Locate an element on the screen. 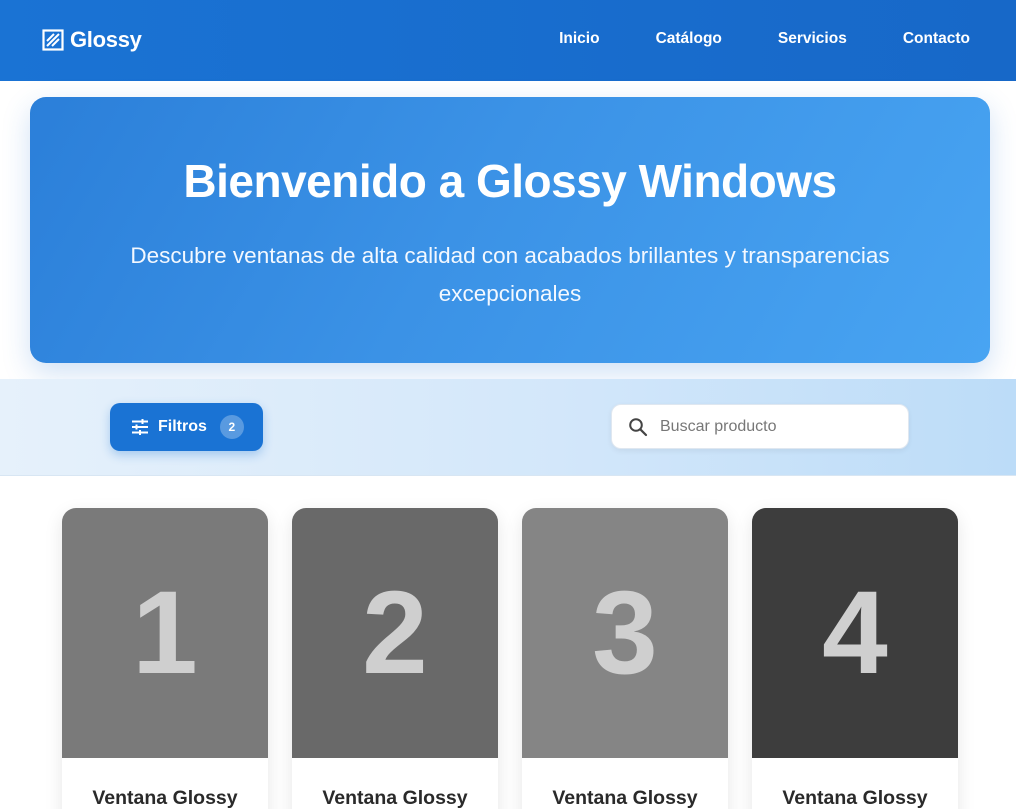  search-box is located at coordinates (760, 426).